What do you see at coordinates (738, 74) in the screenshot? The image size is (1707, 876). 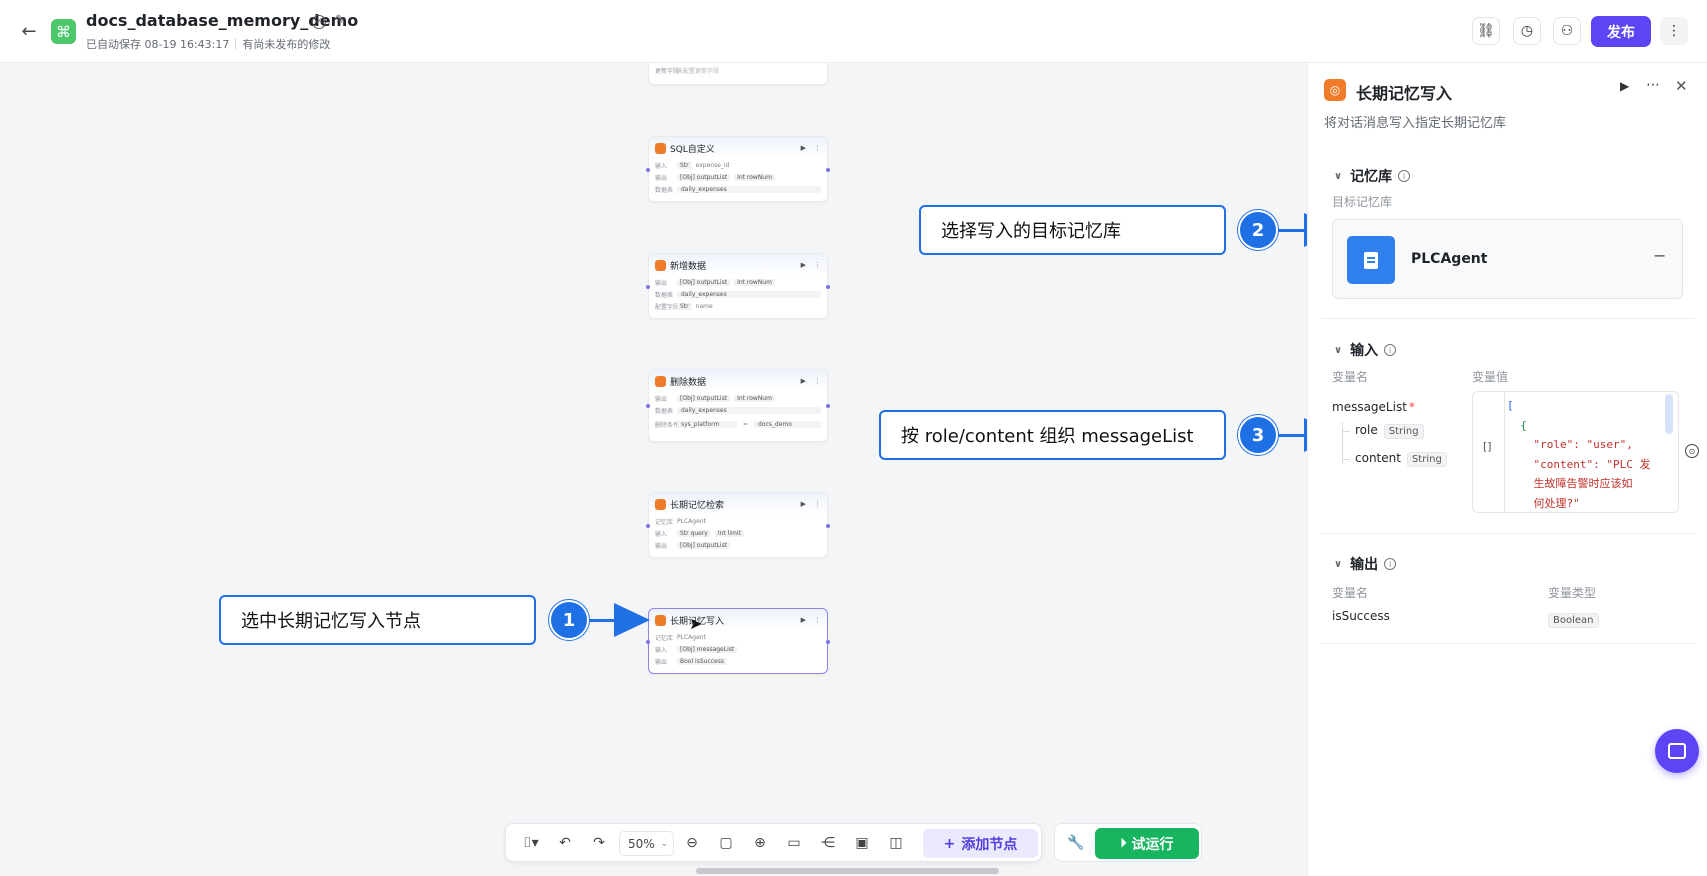 I see `workflow-node-update: 更新字段 未配置更新字段` at bounding box center [738, 74].